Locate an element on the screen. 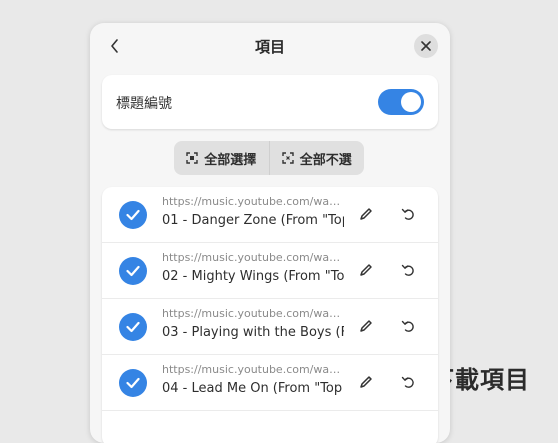  switch-knob is located at coordinates (411, 102).